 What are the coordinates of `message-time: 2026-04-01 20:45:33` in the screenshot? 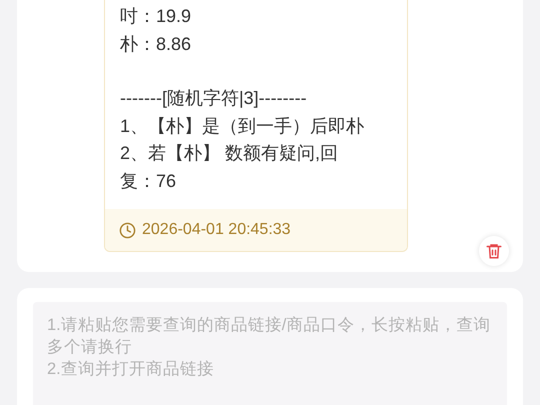 It's located at (216, 230).